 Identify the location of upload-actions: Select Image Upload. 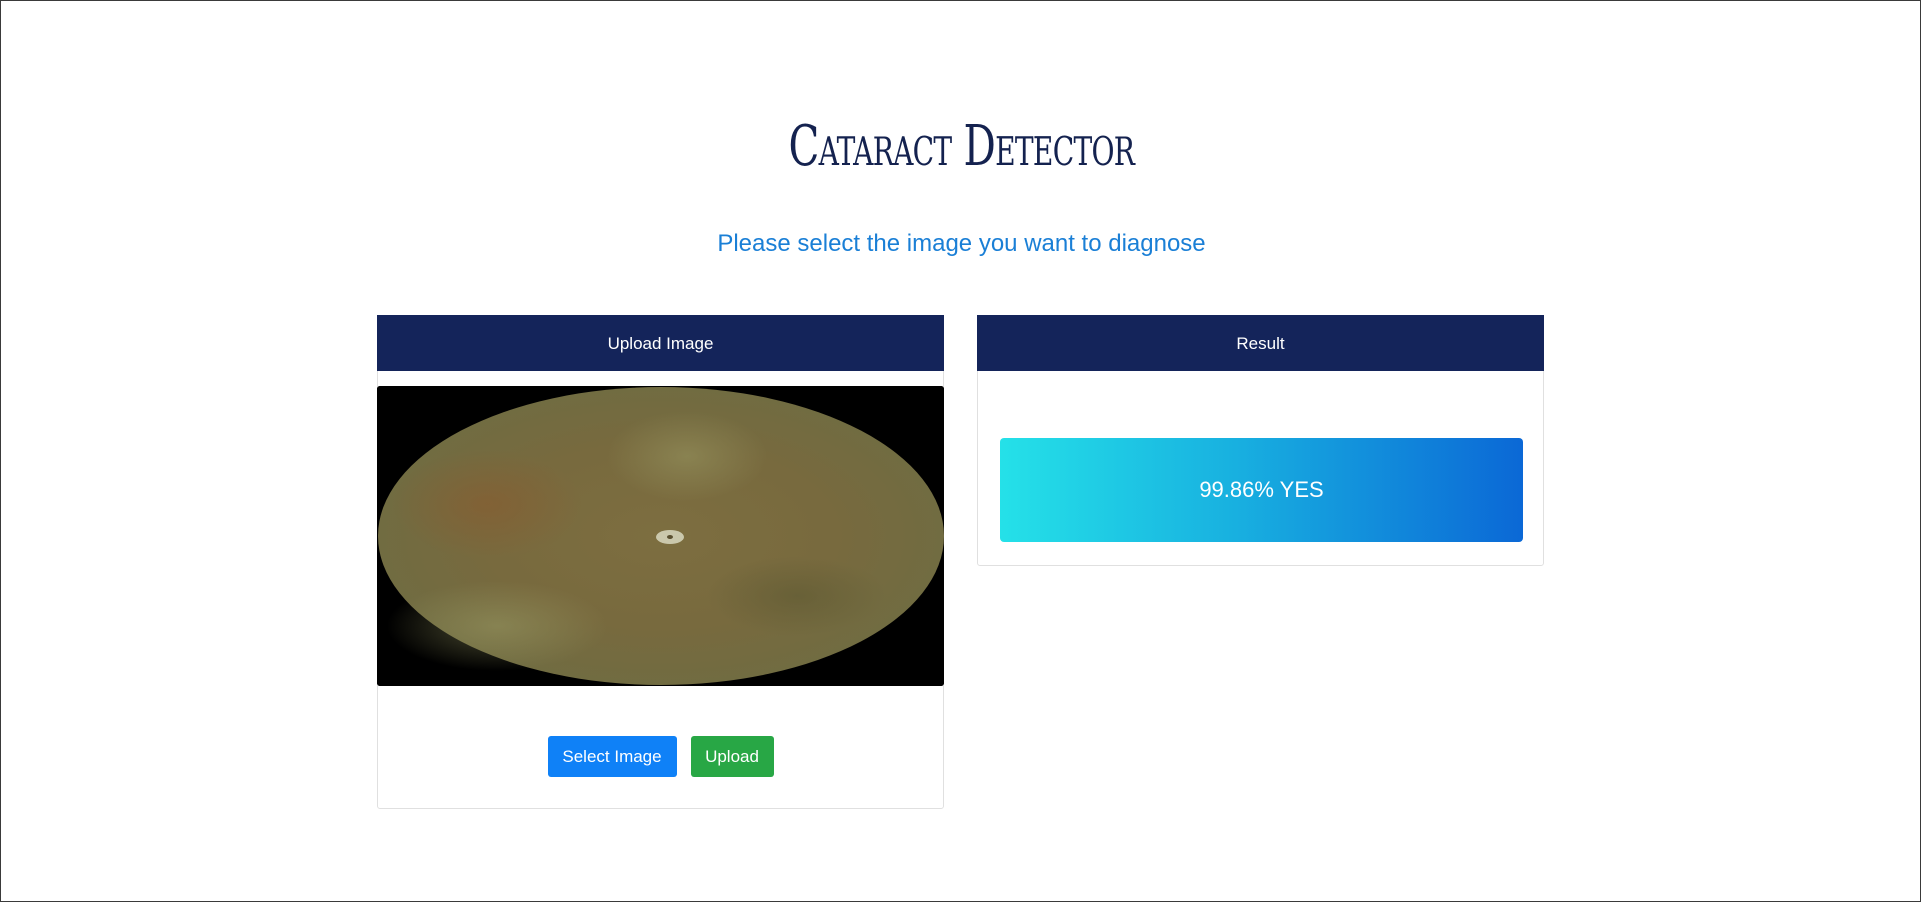
(660, 756).